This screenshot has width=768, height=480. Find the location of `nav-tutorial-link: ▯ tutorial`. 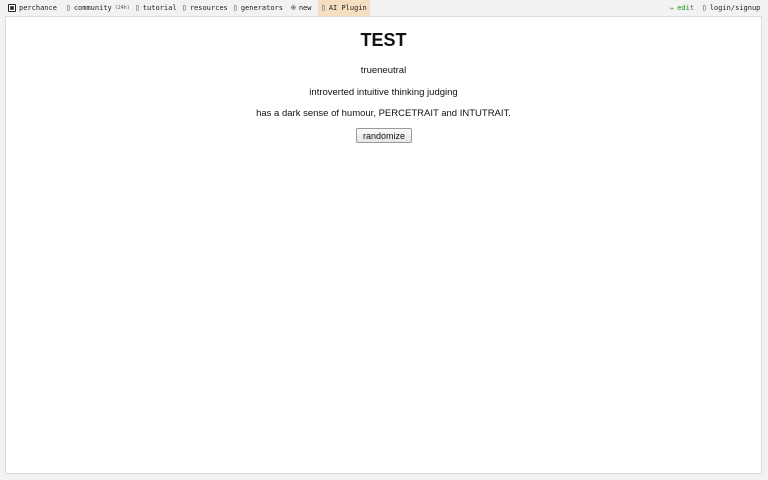

nav-tutorial-link: ▯ tutorial is located at coordinates (156, 8).